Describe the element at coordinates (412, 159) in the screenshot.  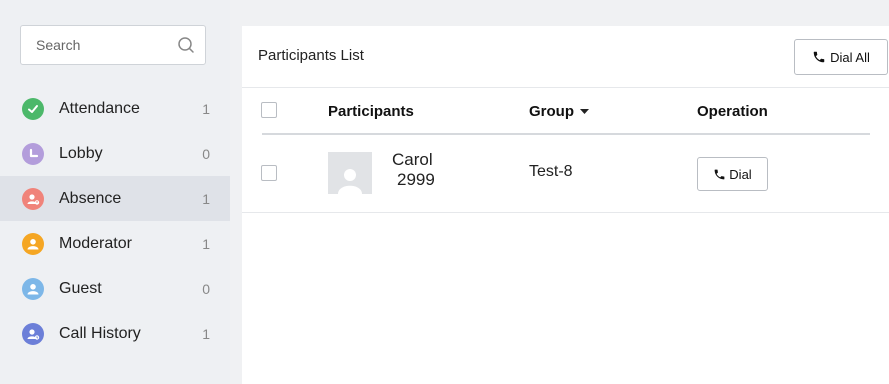
I see `participant-name: Carol` at that location.